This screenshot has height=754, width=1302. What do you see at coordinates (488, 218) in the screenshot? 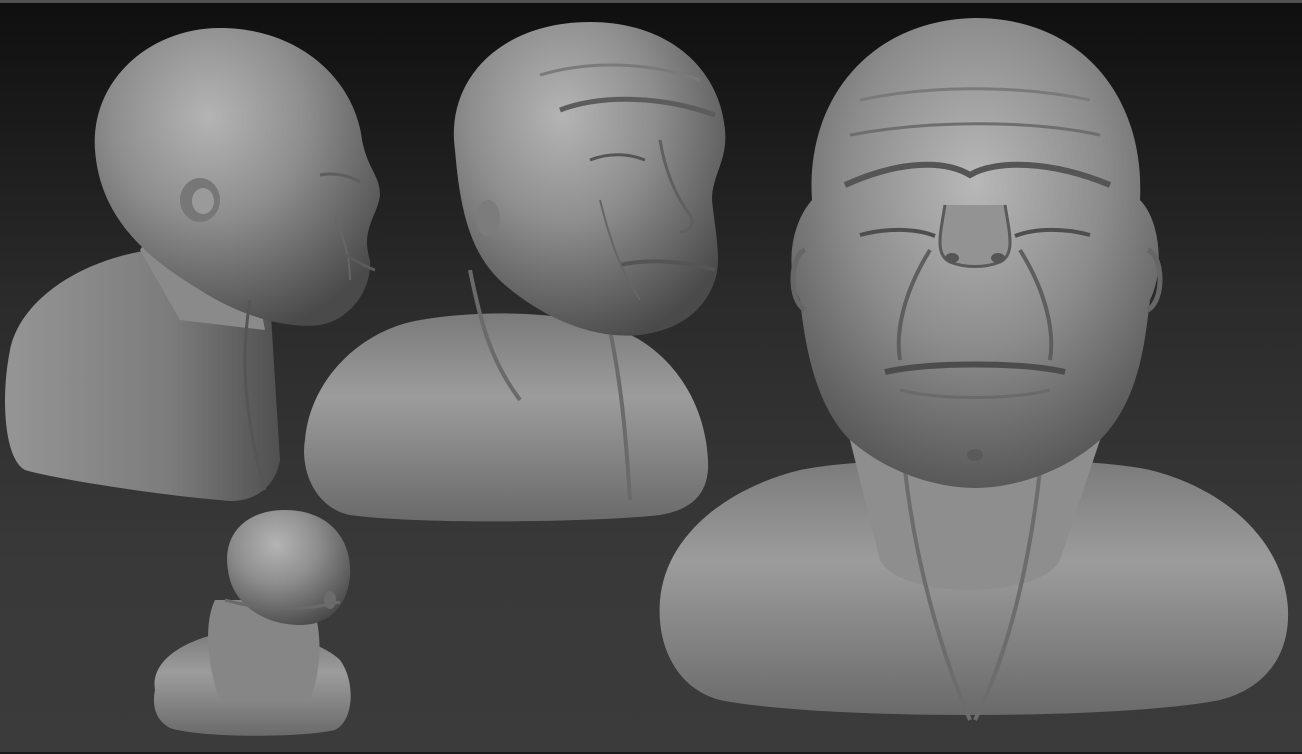
I see `ear` at bounding box center [488, 218].